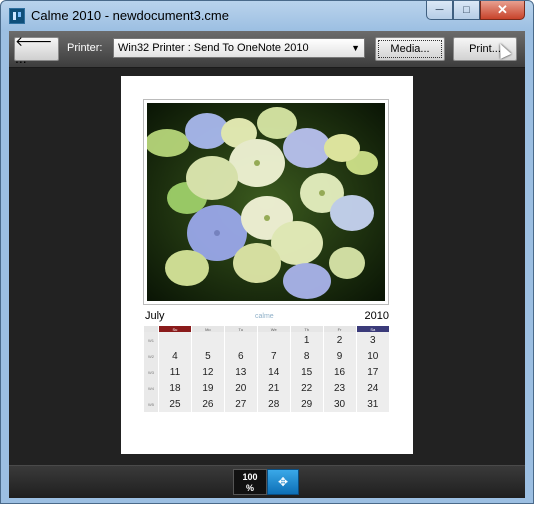 Image resolution: width=536 pixels, height=506 pixels. Describe the element at coordinates (267, 16) in the screenshot. I see `title-bar: Calme 2010 - newdocument3.cme ─ □ ✕` at that location.